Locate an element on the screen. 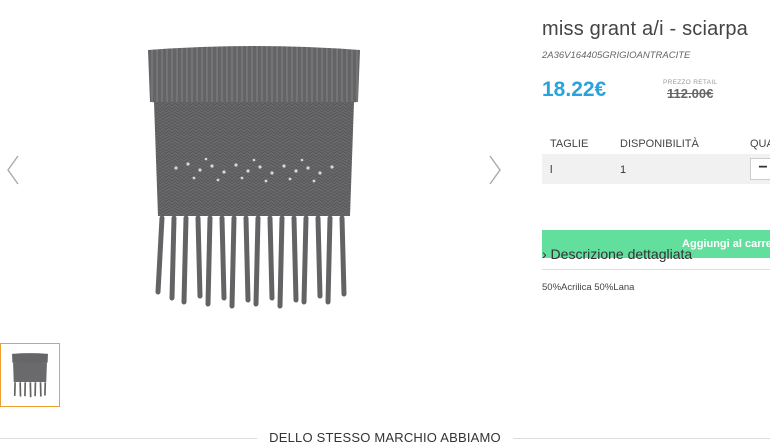  same-brand-section-title: DELLO STESSO MARCHIO ABBIAMO is located at coordinates (385, 437).